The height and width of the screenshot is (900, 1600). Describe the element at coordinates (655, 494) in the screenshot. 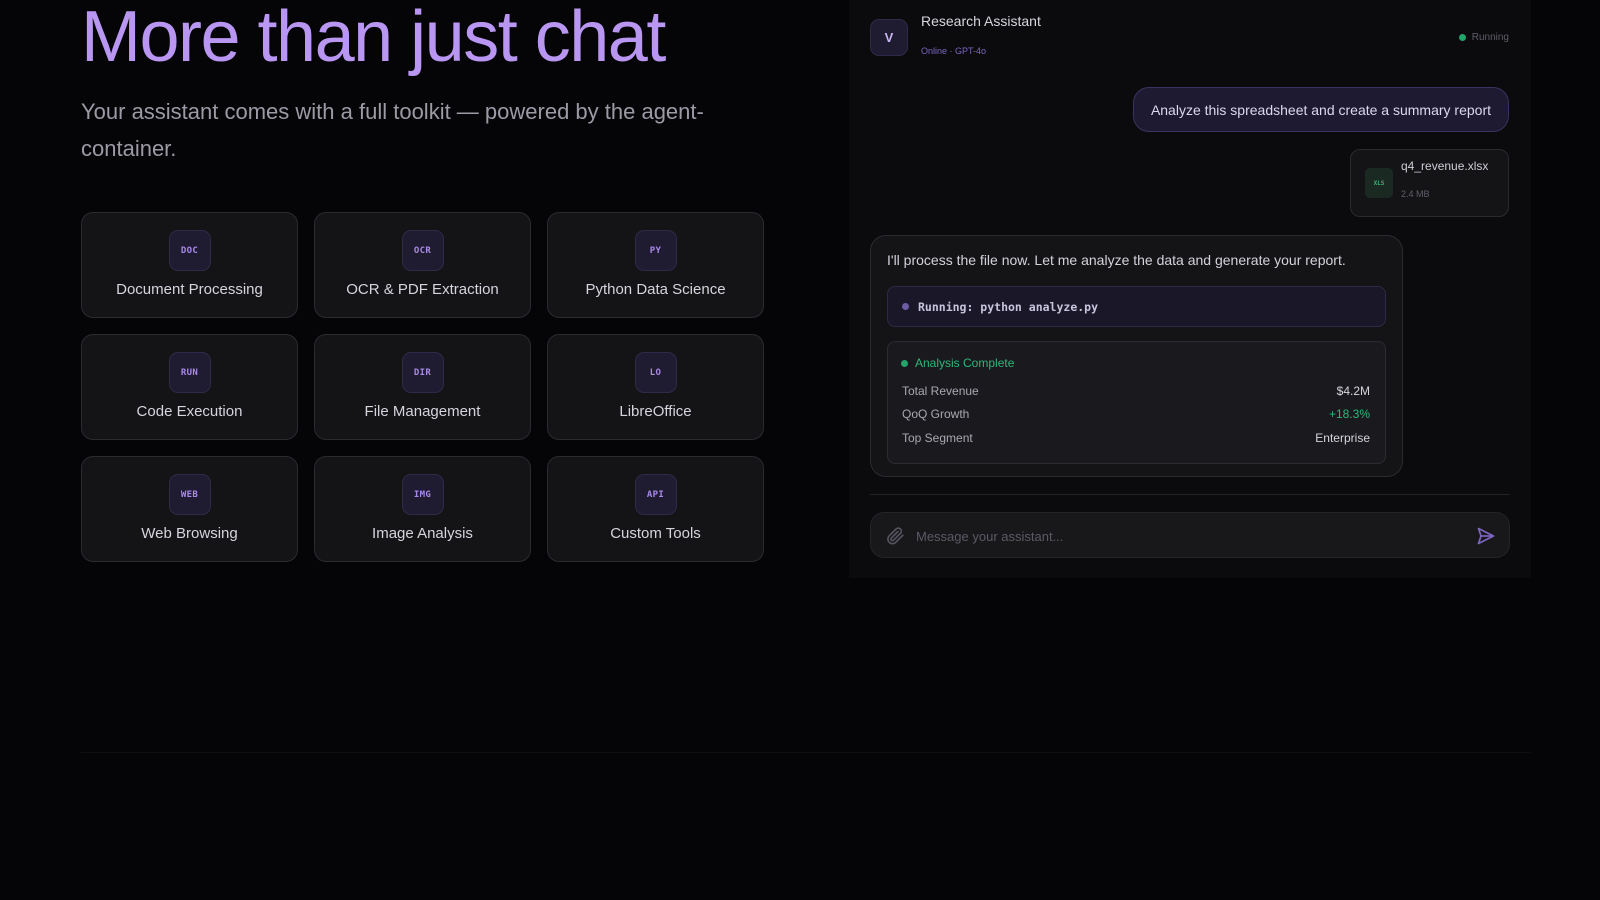

I see `api-icon: API` at that location.